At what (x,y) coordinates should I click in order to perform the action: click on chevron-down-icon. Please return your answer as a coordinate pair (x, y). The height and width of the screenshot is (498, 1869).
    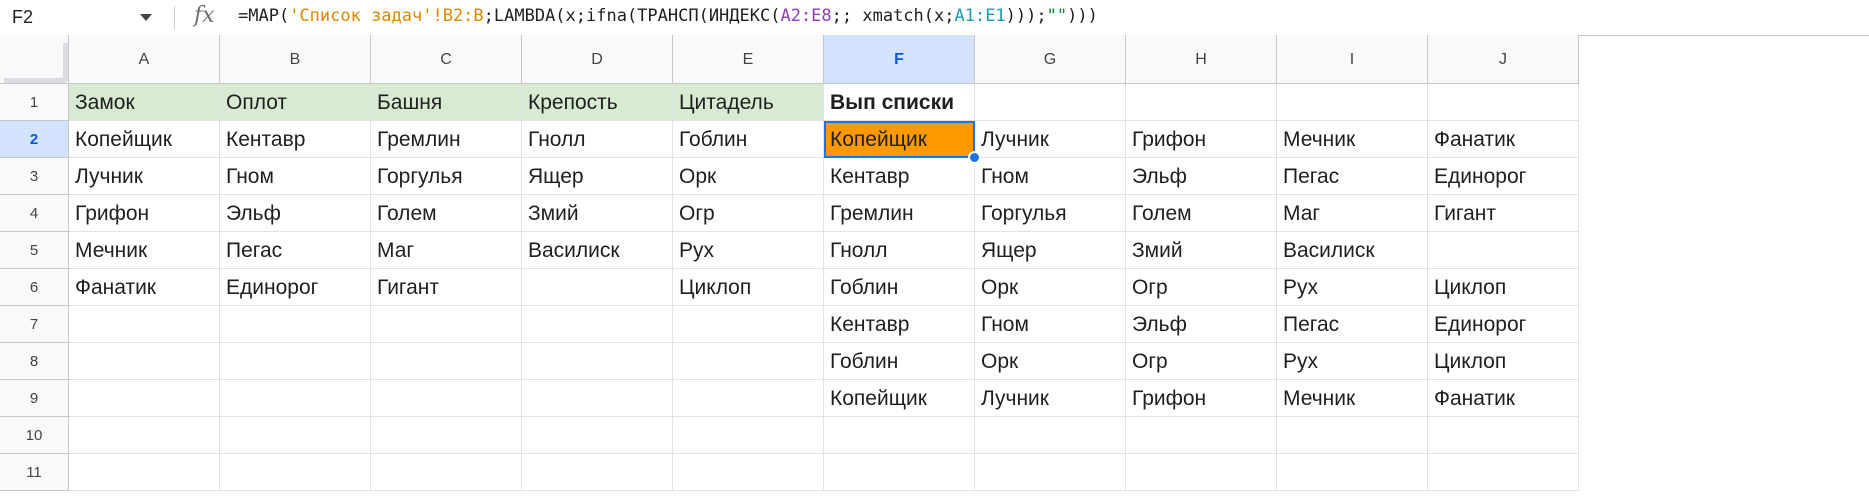
    Looking at the image, I should click on (146, 17).